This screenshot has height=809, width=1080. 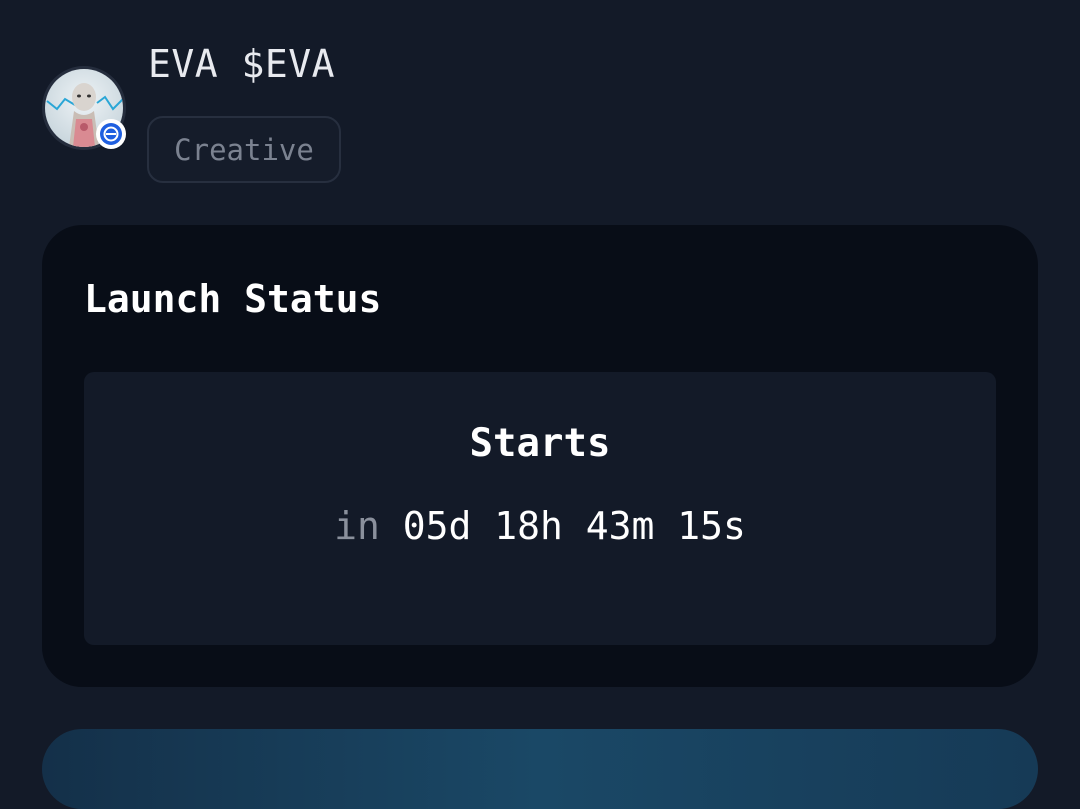 I want to click on next-section-card, so click(x=540, y=769).